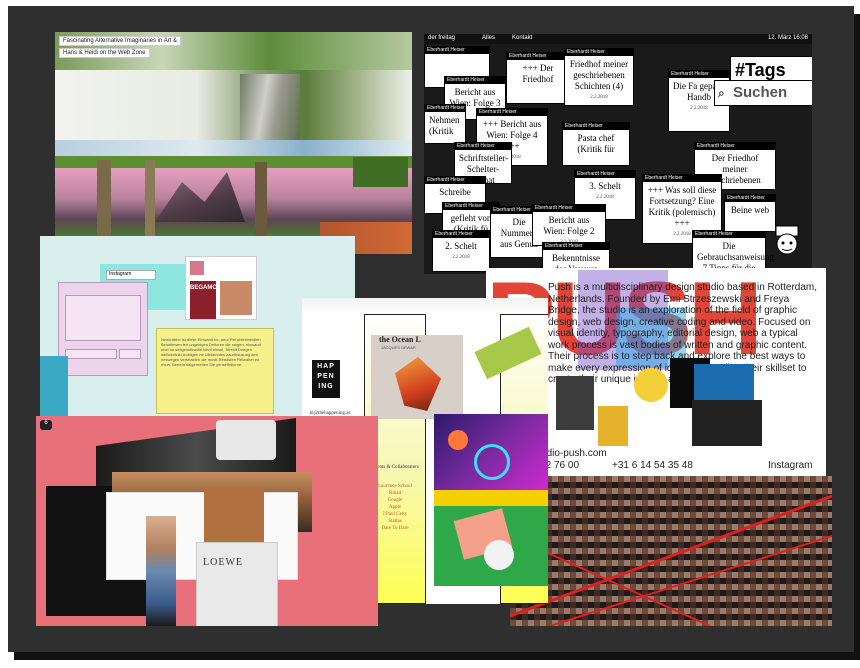  I want to click on submit-button, so click(130, 354).